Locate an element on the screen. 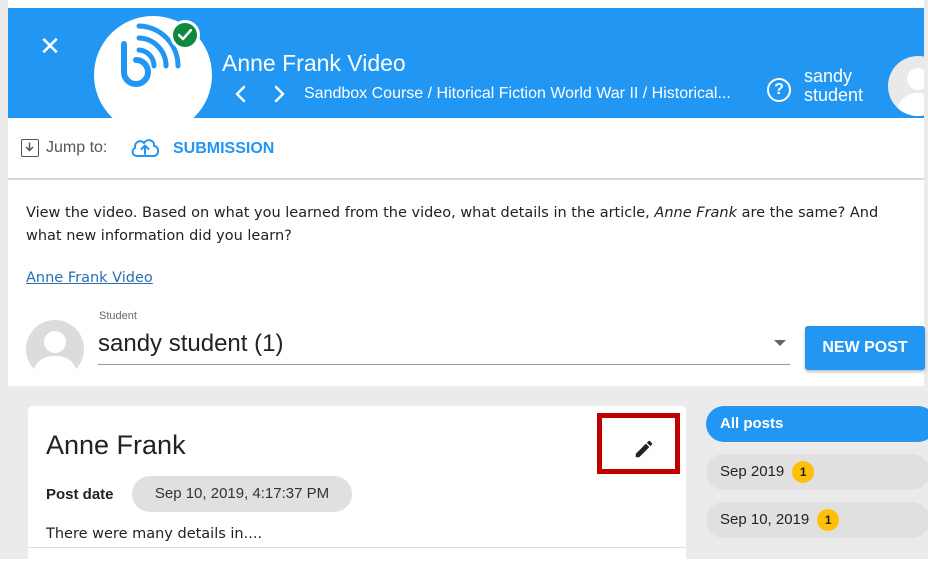 This screenshot has width=928, height=566. download-box-icon is located at coordinates (30, 148).